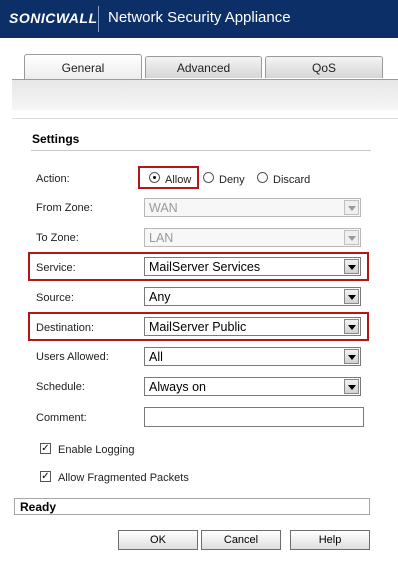  Describe the element at coordinates (177, 387) in the screenshot. I see `schedule-value: Always on` at that location.